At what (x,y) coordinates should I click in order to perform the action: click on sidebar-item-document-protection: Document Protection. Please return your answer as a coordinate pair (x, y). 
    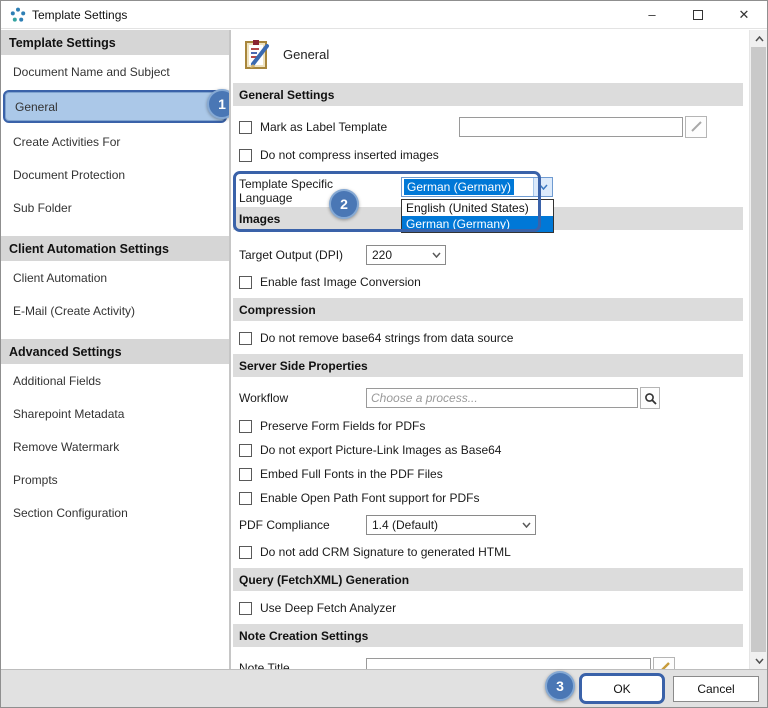
    Looking at the image, I should click on (115, 174).